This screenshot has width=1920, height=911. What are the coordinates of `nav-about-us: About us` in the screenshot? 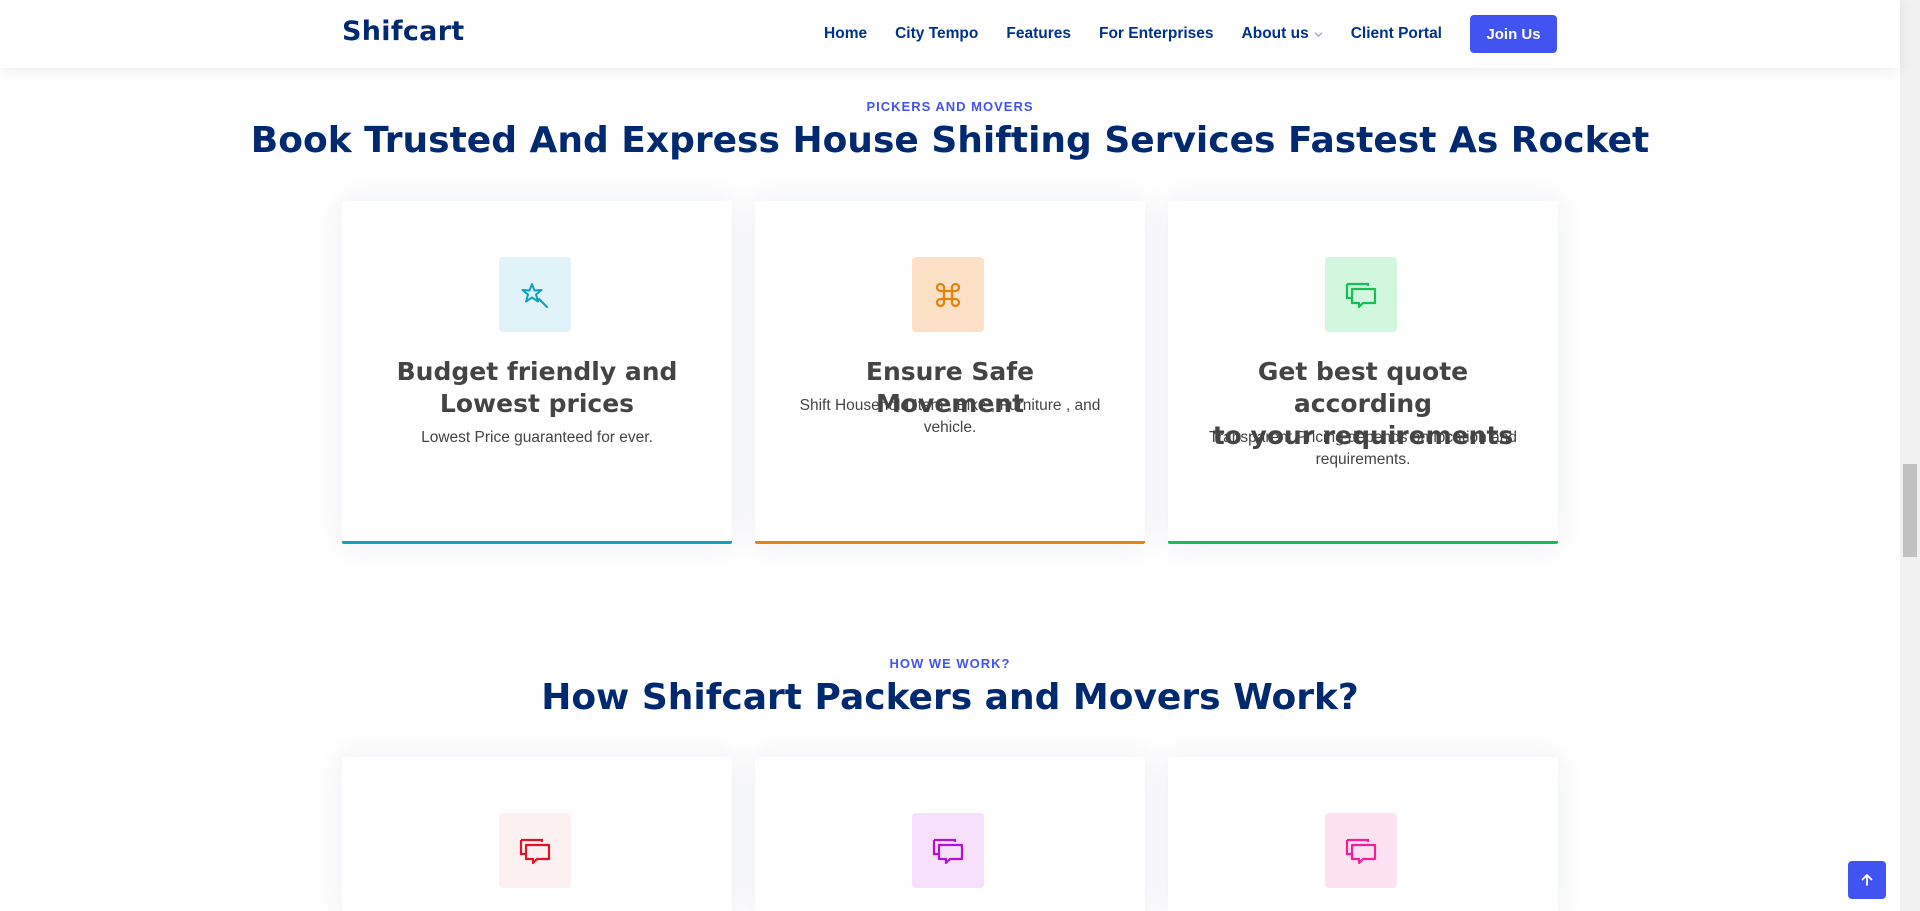 It's located at (1282, 34).